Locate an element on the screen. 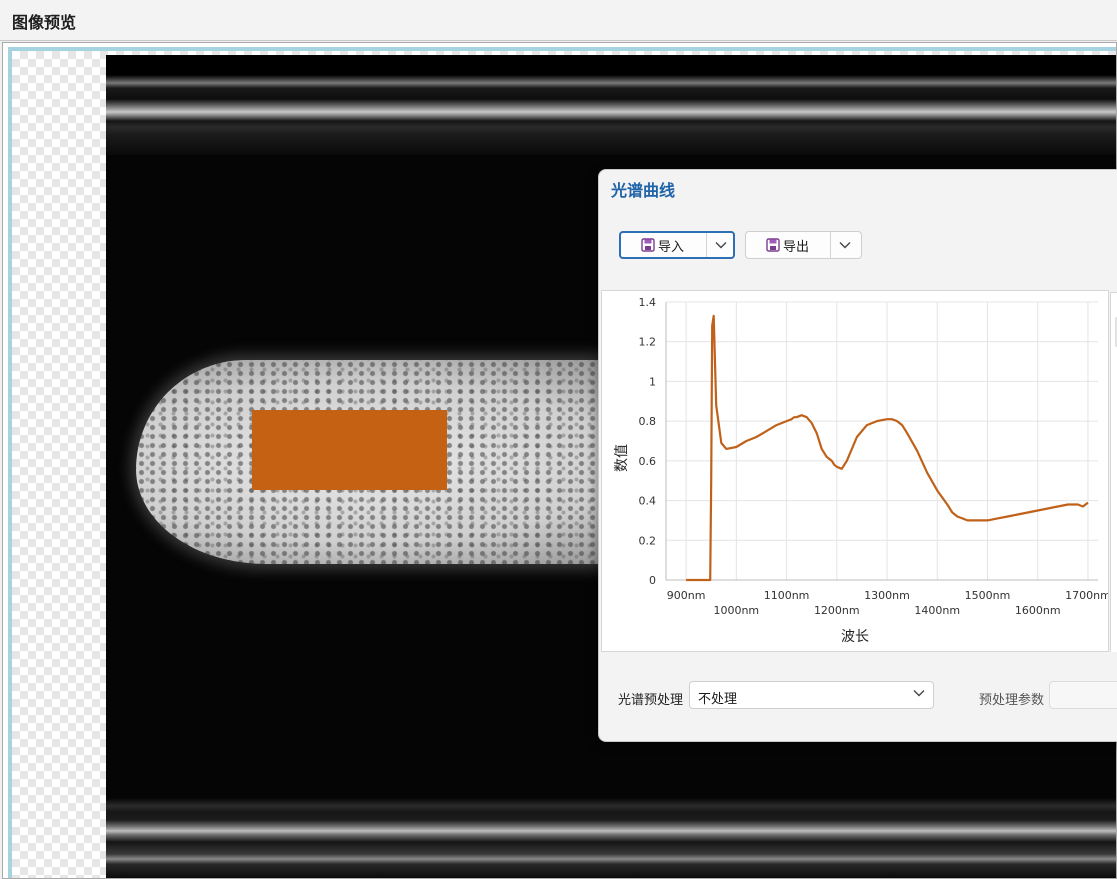 Image resolution: width=1117 pixels, height=879 pixels. x-tick-label: 1500nm is located at coordinates (988, 595).